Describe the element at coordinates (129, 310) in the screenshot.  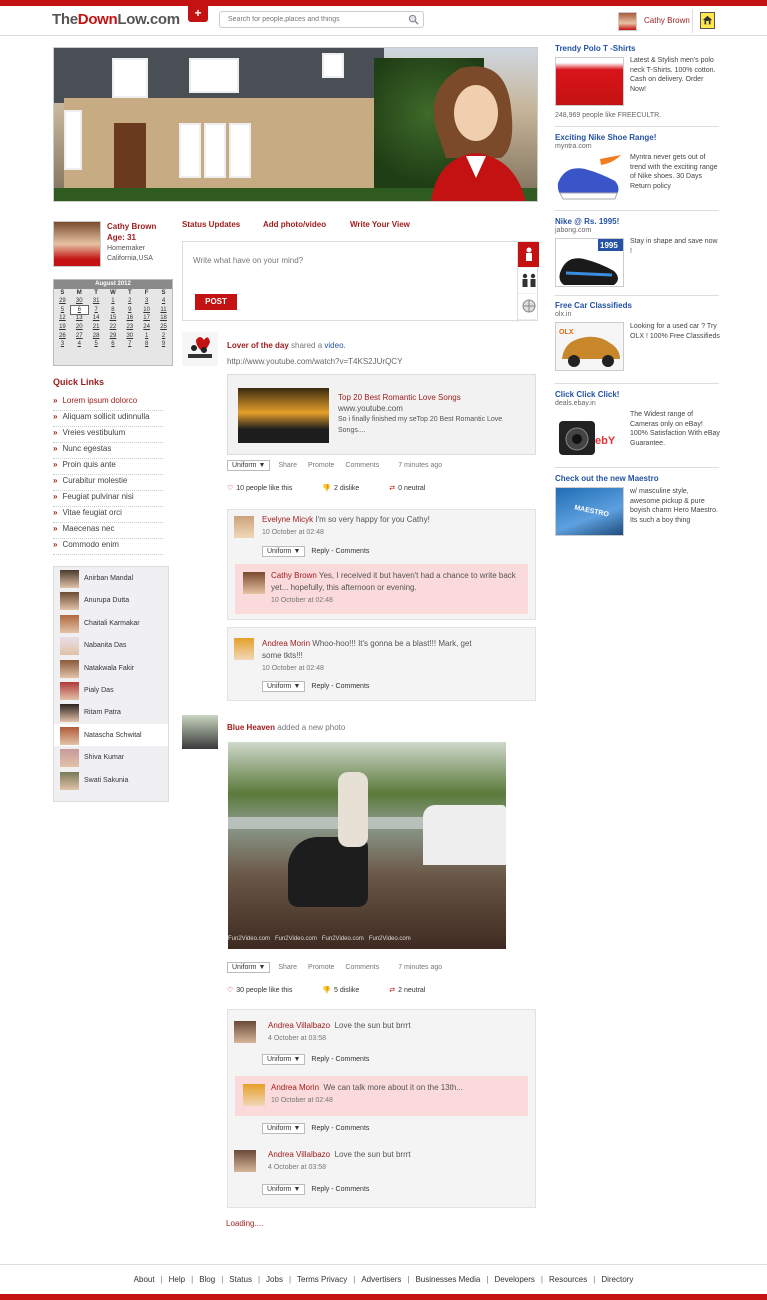
I see `calendar-date: 9` at that location.